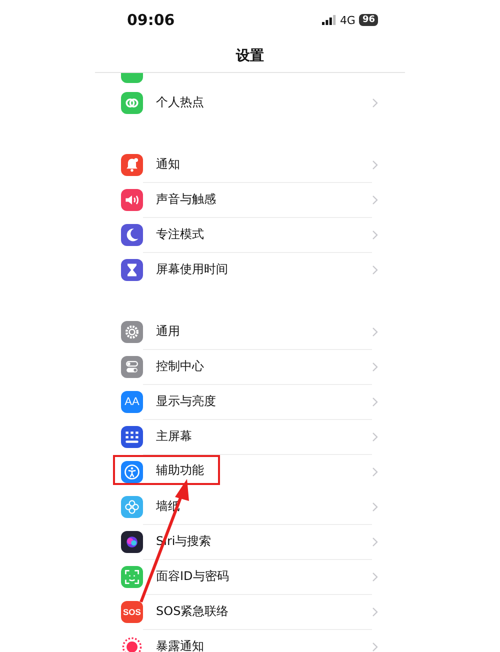  Describe the element at coordinates (168, 331) in the screenshot. I see `settings-item: 通用` at that location.